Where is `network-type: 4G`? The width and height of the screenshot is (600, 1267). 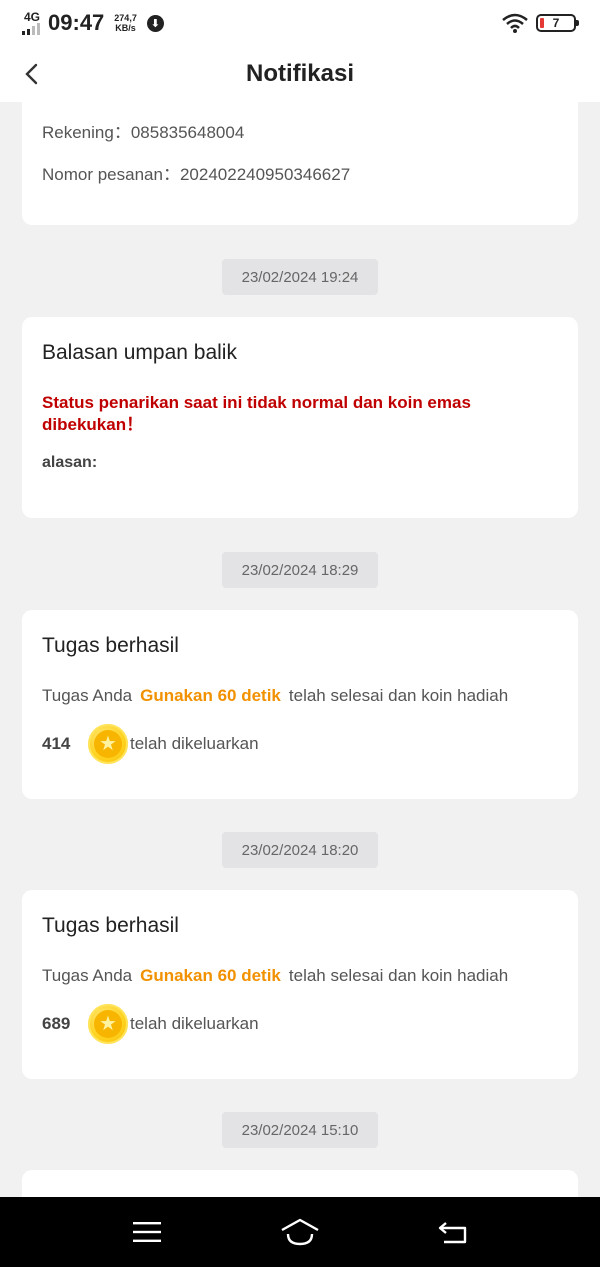
network-type: 4G is located at coordinates (32, 17).